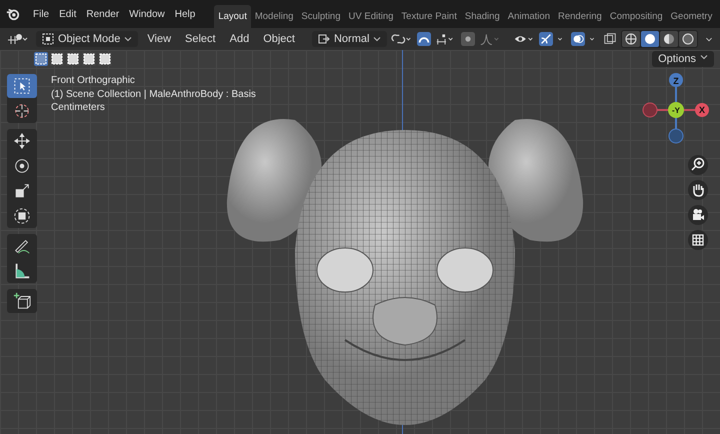  I want to click on select-icon, so click(22, 86).